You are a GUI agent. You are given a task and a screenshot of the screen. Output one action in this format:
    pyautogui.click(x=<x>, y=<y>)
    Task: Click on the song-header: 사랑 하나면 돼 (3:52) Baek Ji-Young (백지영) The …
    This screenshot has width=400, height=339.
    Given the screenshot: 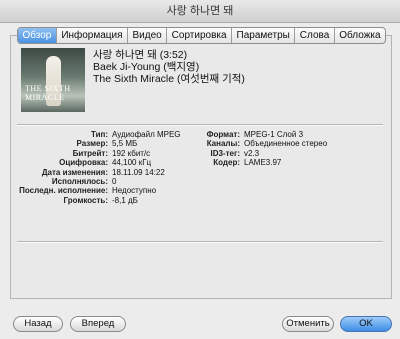 What is the action you would take?
    pyautogui.click(x=169, y=67)
    